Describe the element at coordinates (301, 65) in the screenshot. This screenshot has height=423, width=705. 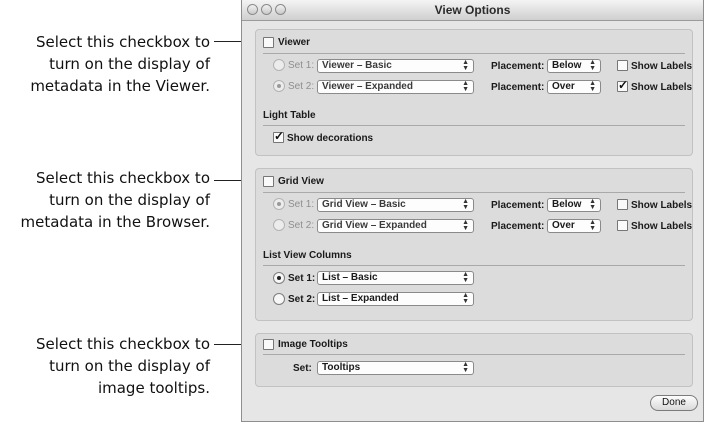
I see `viewer-set1-label: Set 1:` at that location.